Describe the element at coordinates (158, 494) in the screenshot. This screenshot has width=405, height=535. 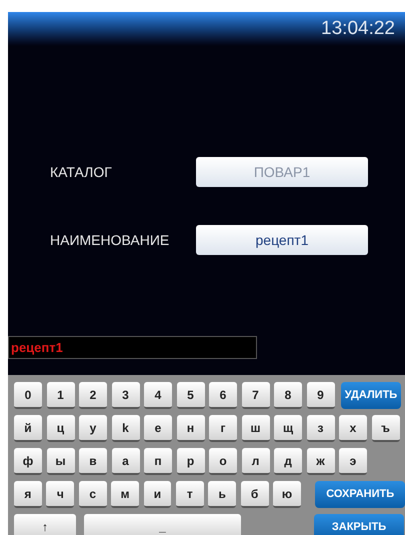
I see `keyboard-key: и` at that location.